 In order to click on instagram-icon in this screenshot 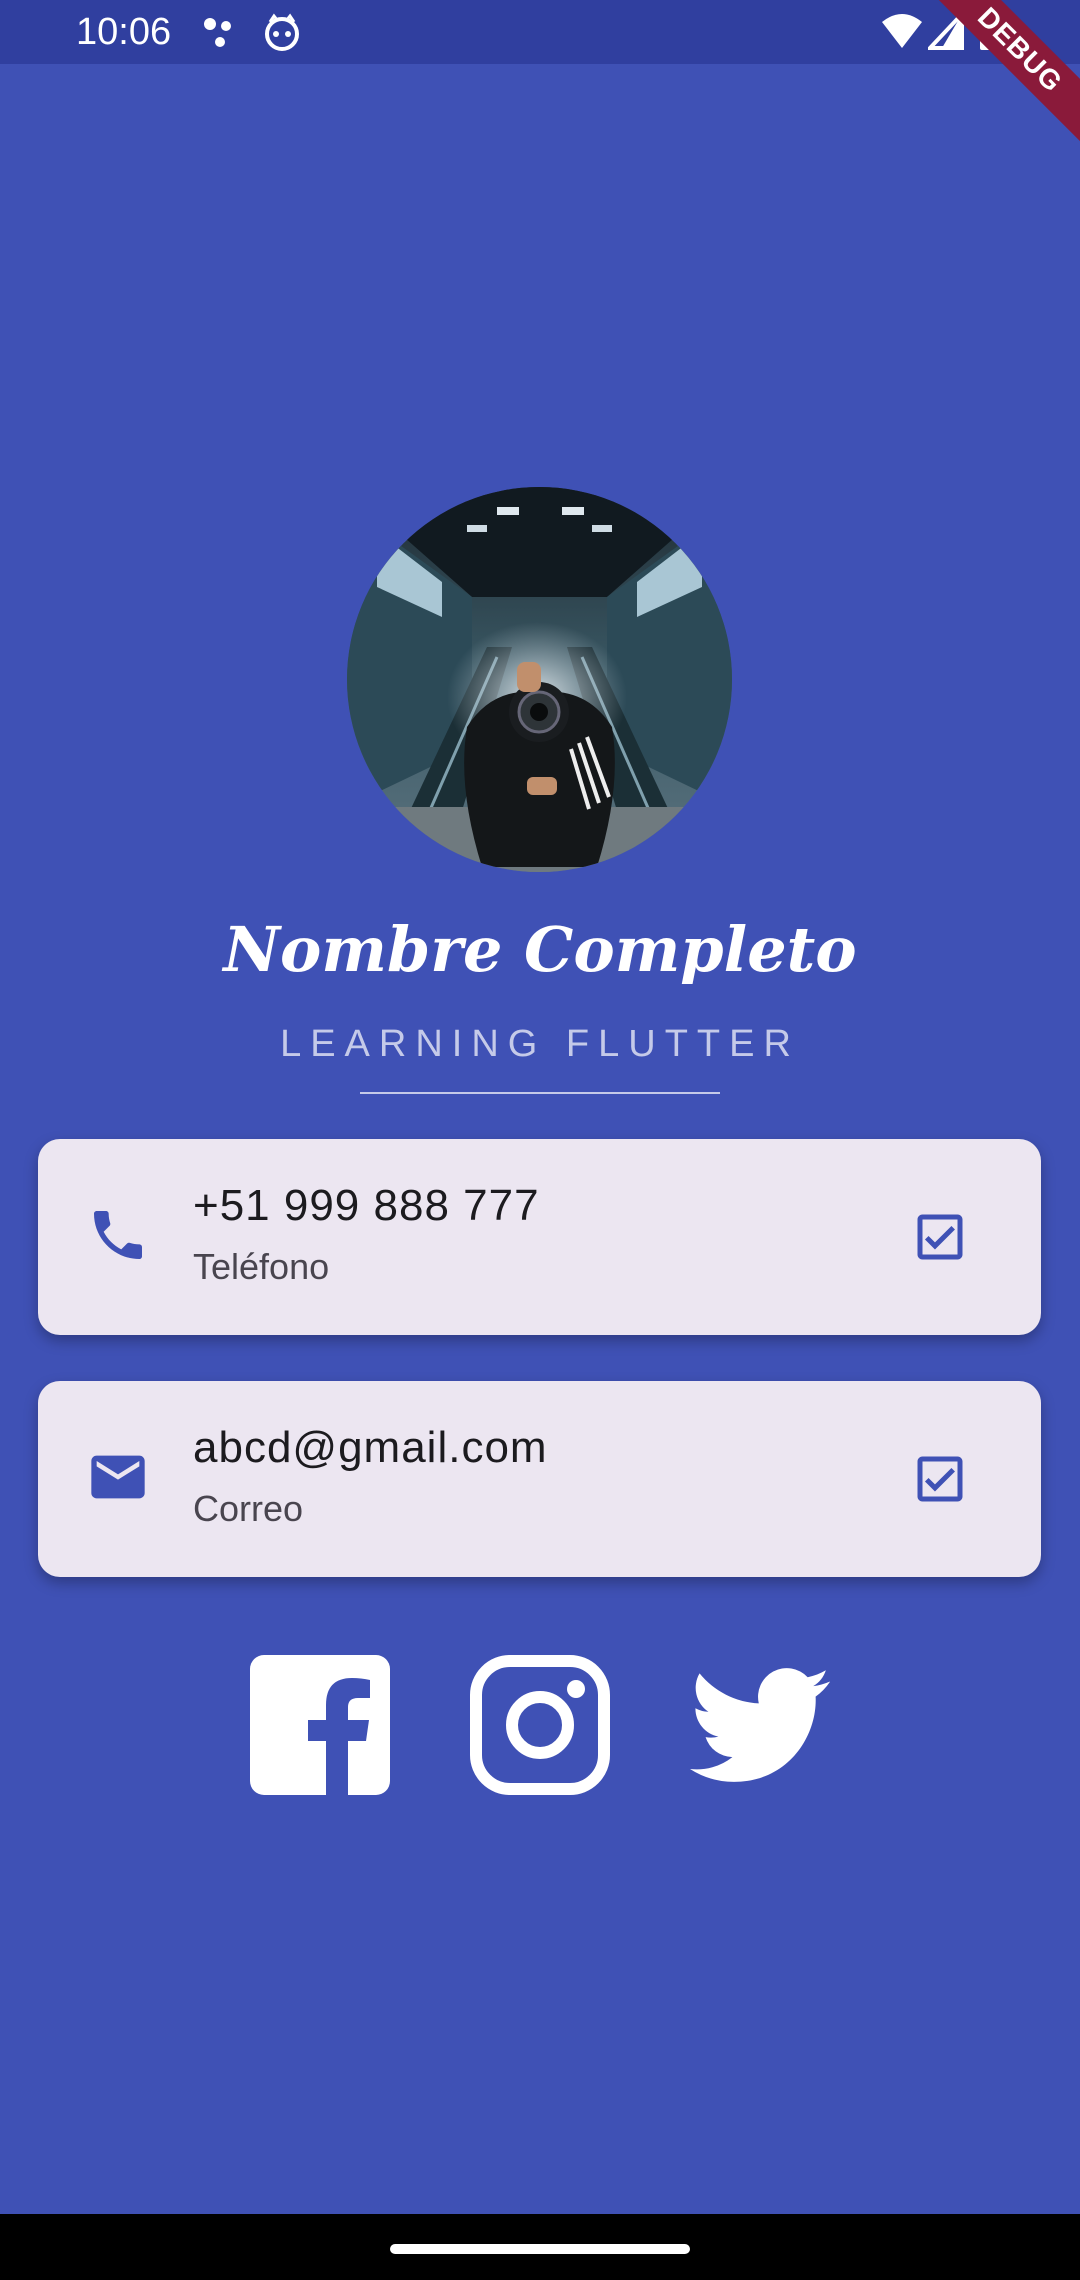, I will do `click(540, 1725)`.